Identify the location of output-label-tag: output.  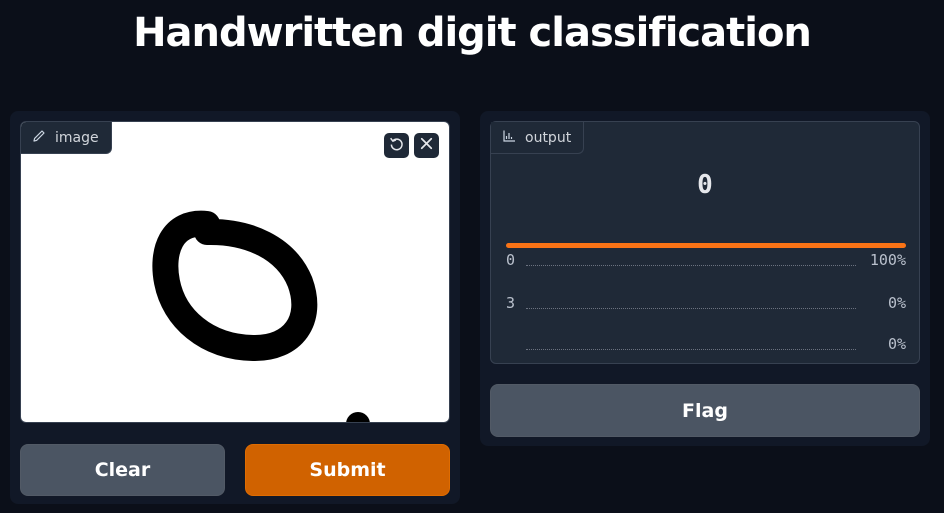
(538, 138).